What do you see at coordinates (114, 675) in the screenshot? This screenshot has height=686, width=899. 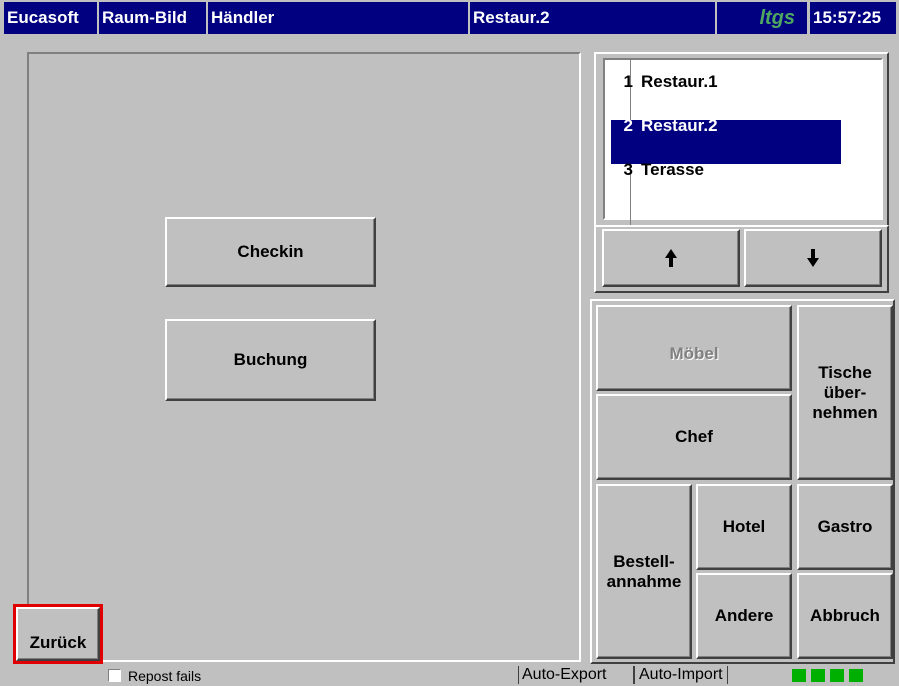 I see `repost-fails-checkbox` at bounding box center [114, 675].